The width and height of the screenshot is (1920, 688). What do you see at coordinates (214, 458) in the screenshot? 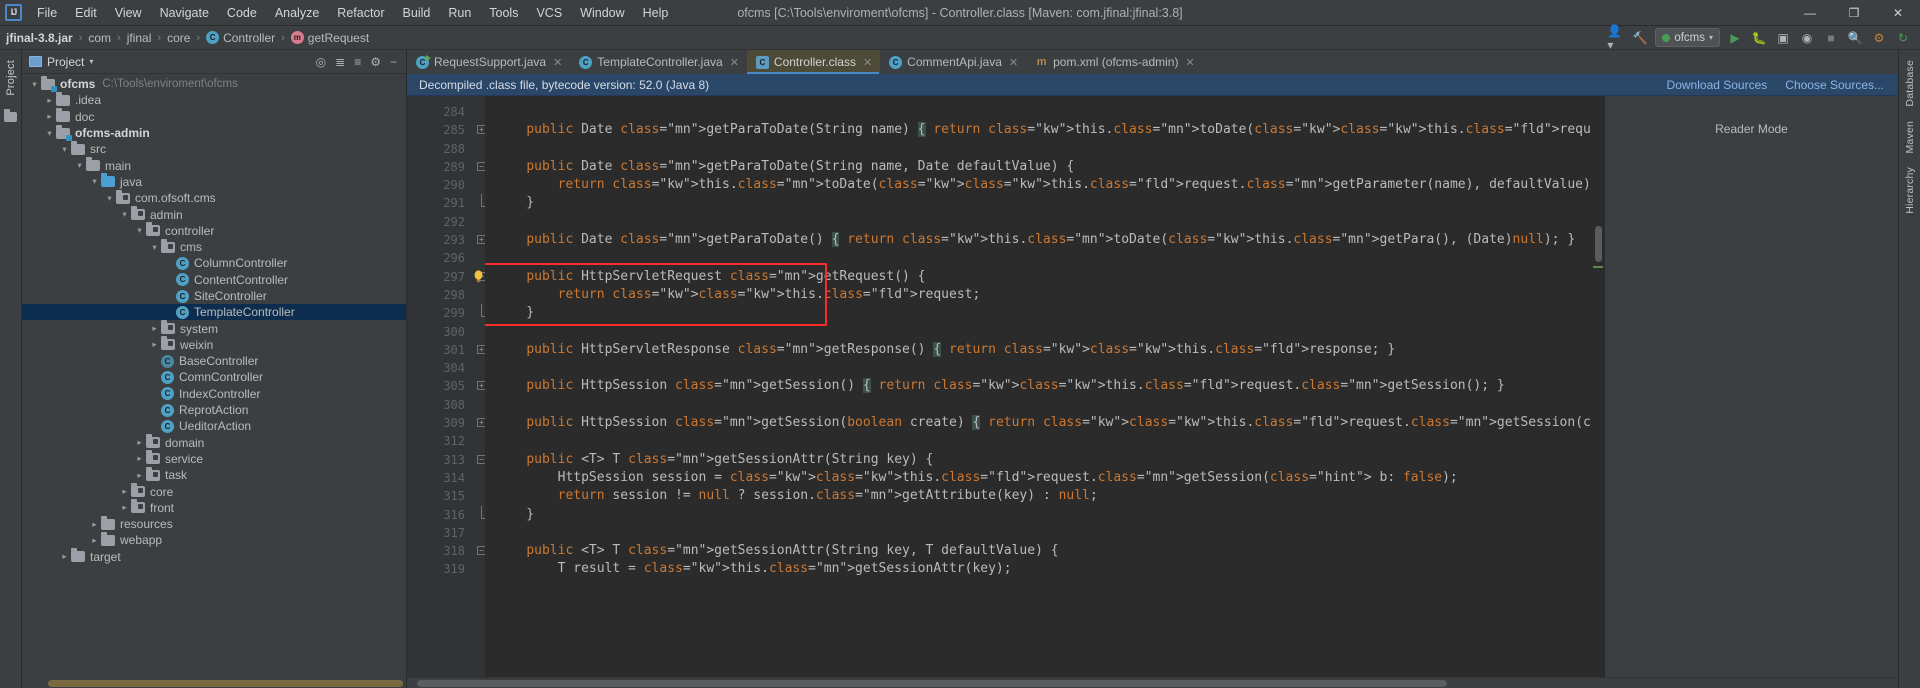
I see `tree-node-service: ▸ service` at bounding box center [214, 458].